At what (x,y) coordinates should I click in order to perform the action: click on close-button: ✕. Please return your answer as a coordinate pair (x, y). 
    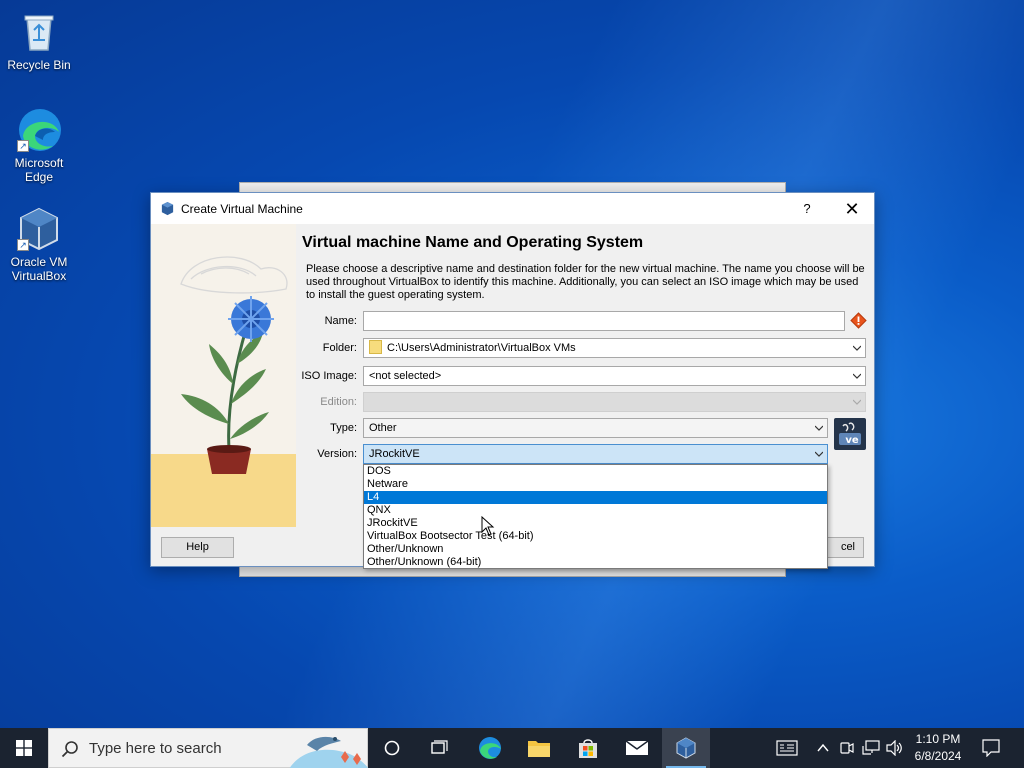
    Looking at the image, I should click on (852, 209).